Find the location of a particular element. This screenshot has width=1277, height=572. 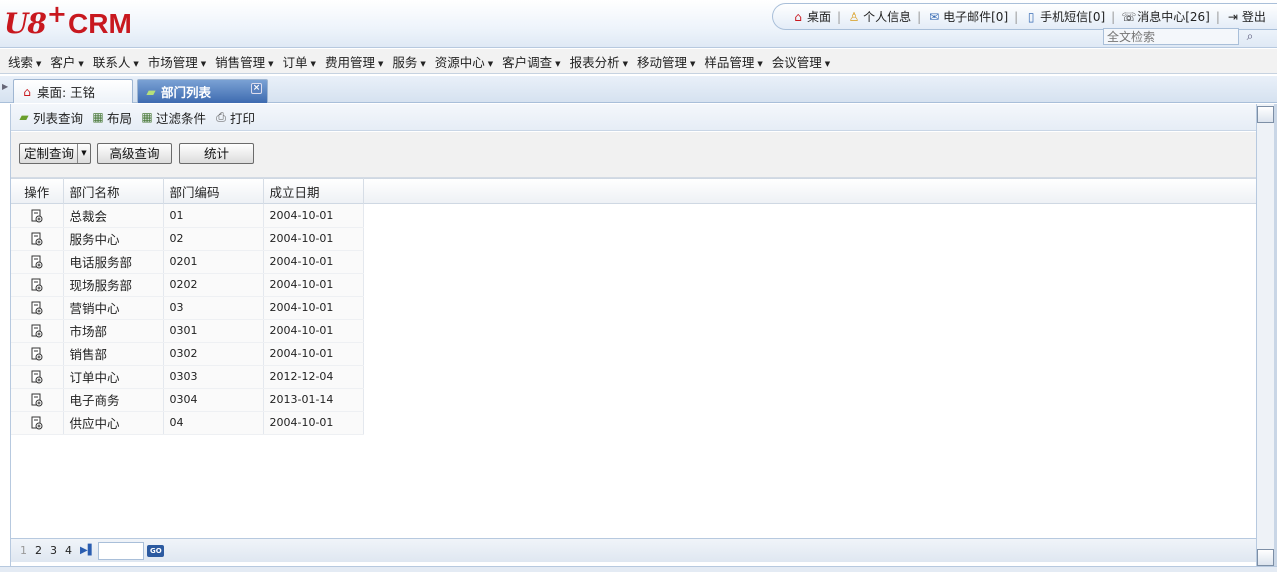

table-header-row: 操作 部门名称 部门编码 成立日期 is located at coordinates (187, 191).